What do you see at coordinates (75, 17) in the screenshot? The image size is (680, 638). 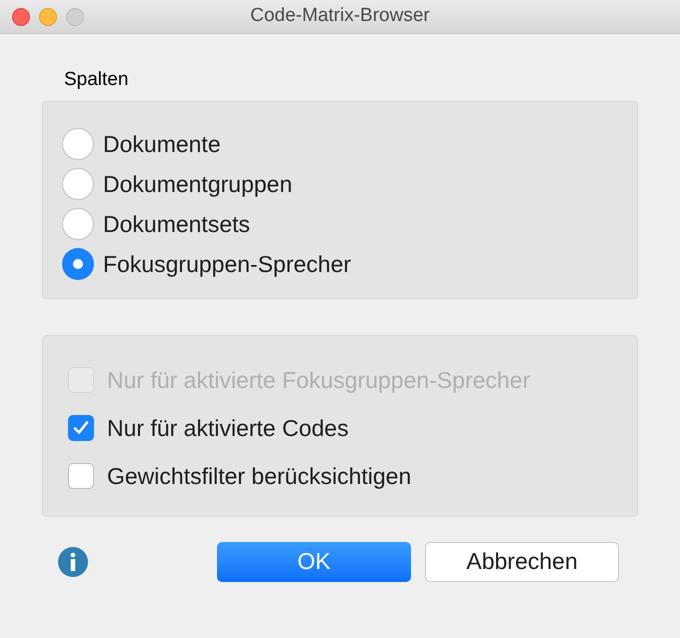 I see `zoom-button` at bounding box center [75, 17].